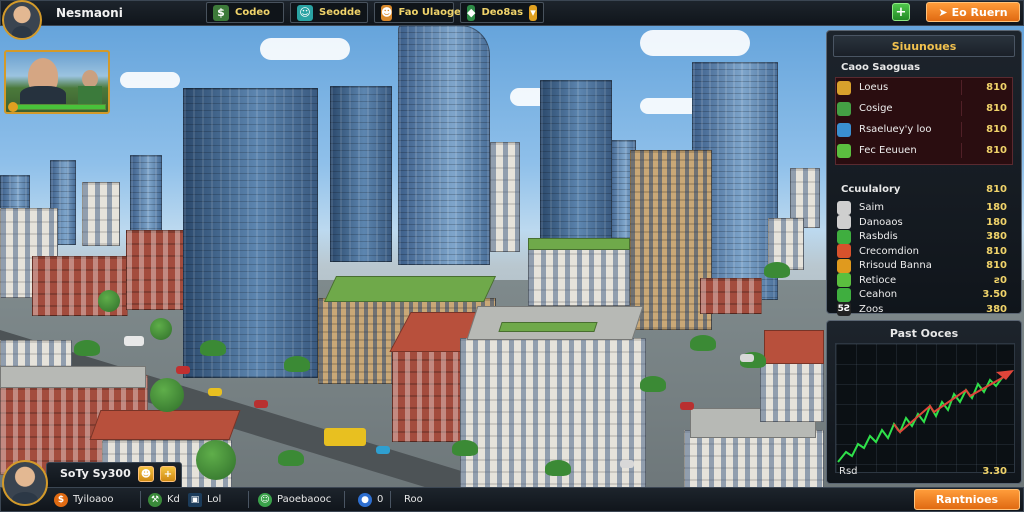 This screenshot has width=1024, height=512. I want to click on stat-row: Cosige 810, so click(924, 108).